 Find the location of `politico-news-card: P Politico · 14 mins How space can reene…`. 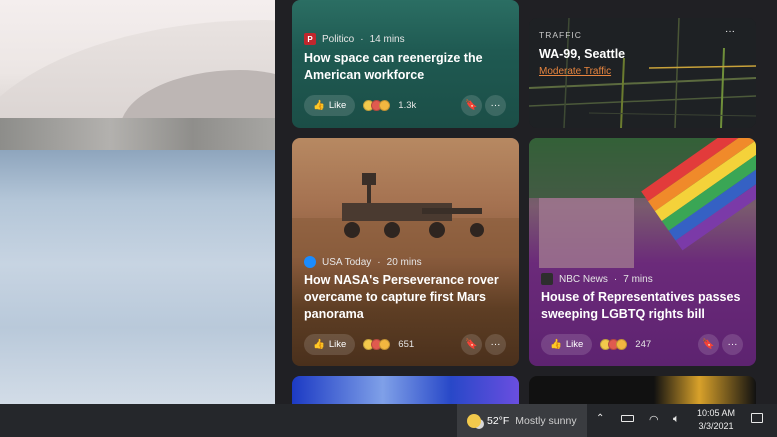

politico-news-card: P Politico · 14 mins How space can reene… is located at coordinates (405, 64).